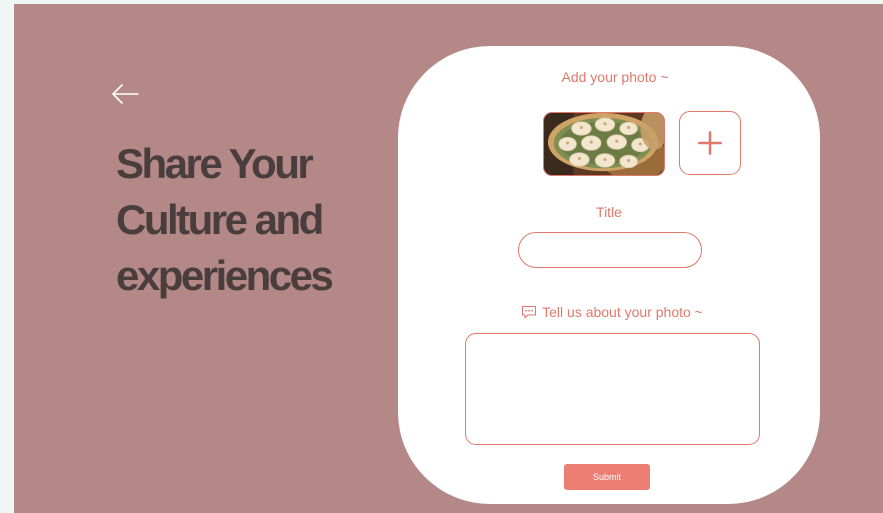 This screenshot has width=883, height=513. I want to click on photo-label: Add your photo ~, so click(615, 77).